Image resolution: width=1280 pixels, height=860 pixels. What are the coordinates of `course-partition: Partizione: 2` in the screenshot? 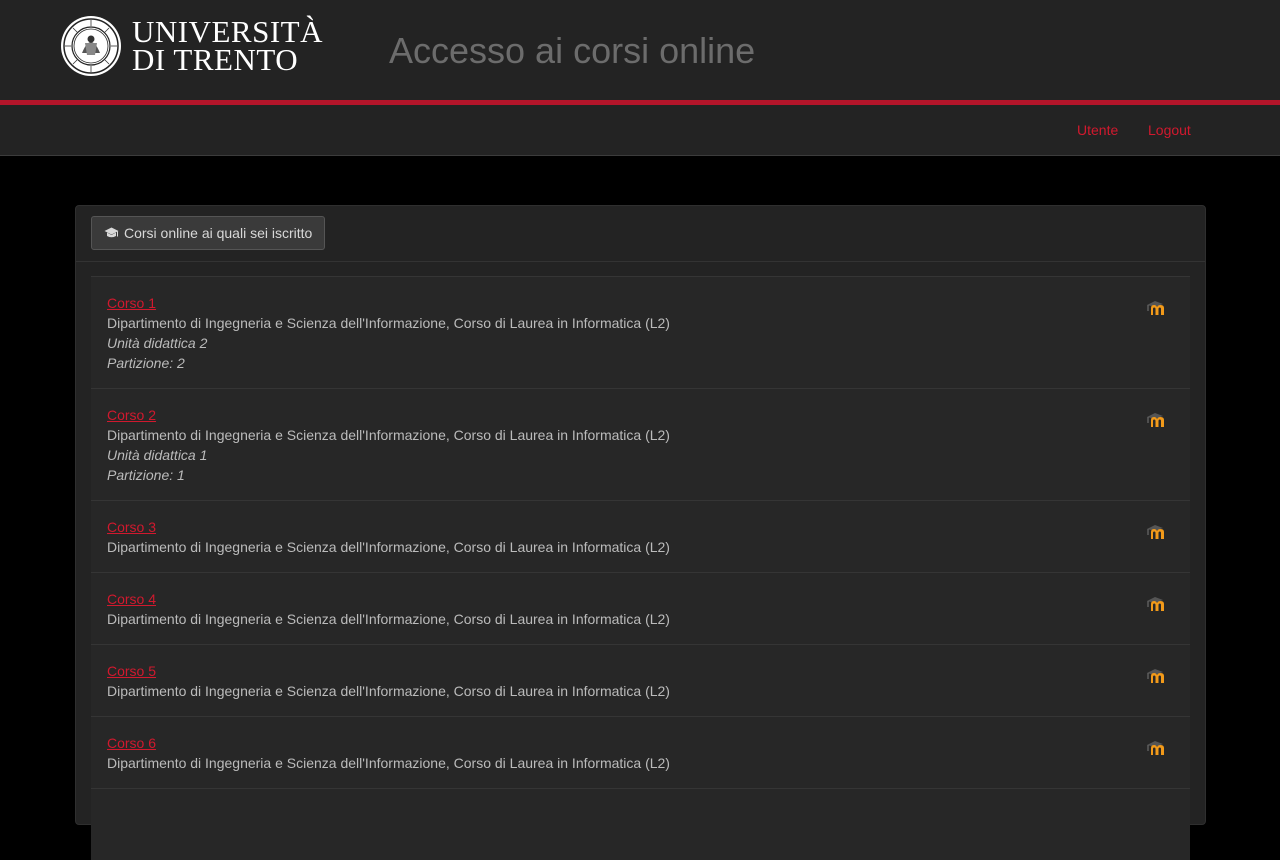 It's located at (146, 363).